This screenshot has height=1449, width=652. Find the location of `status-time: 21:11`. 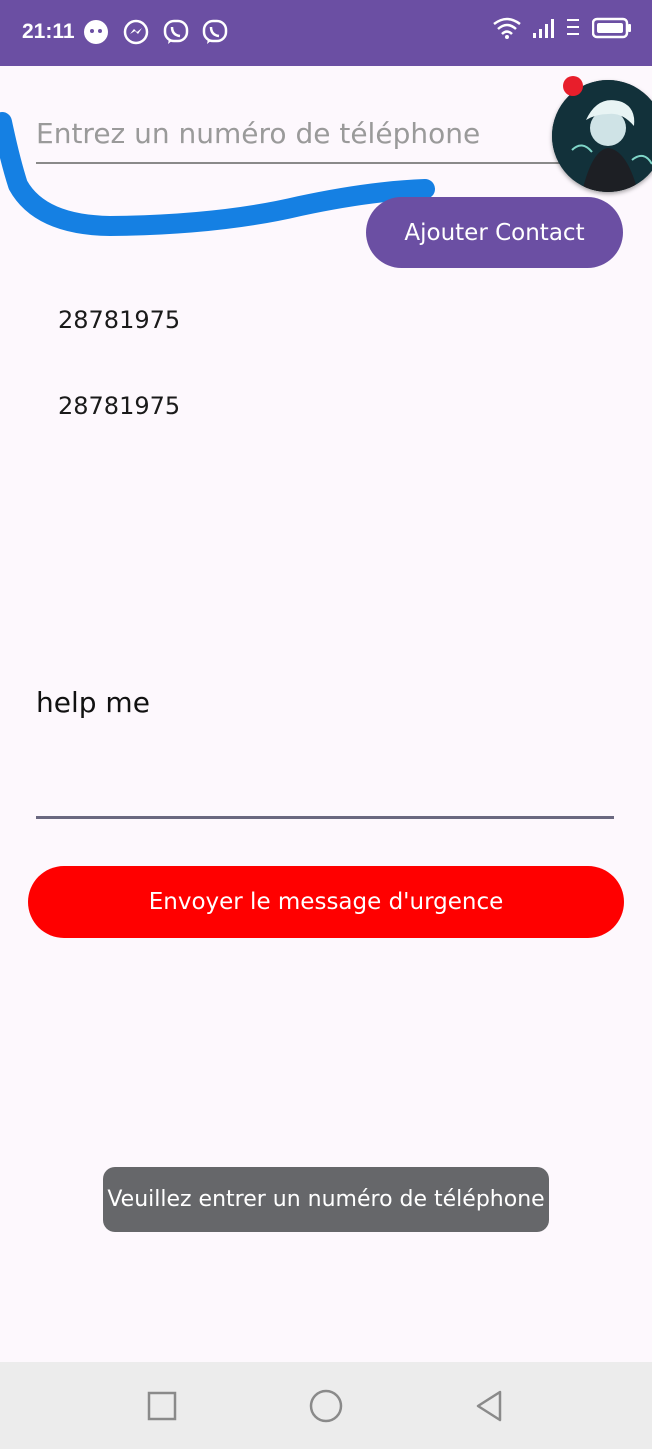

status-time: 21:11 is located at coordinates (48, 31).